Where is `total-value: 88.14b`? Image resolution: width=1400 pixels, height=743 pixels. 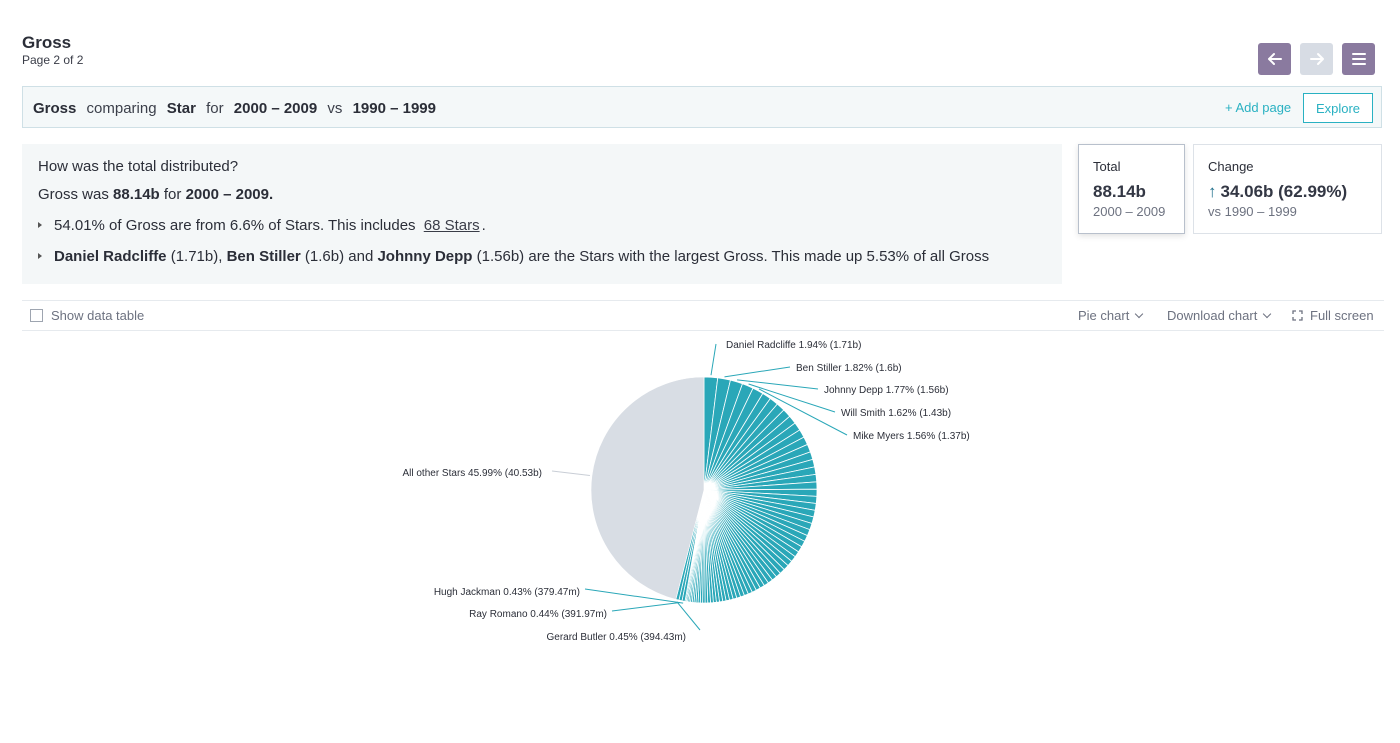 total-value: 88.14b is located at coordinates (1119, 191).